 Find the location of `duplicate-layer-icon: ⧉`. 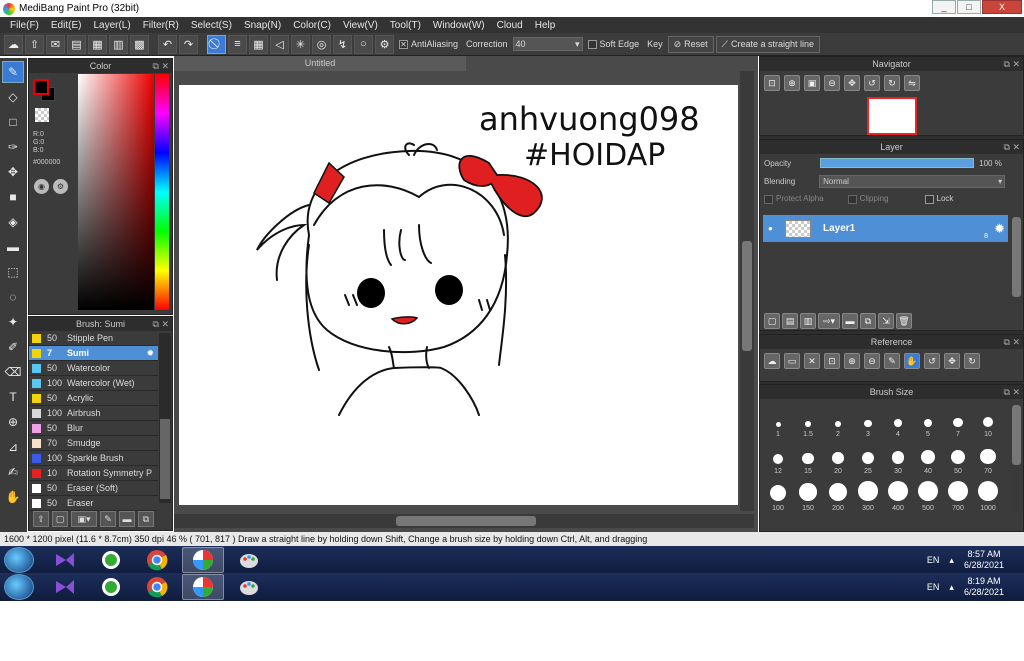

duplicate-layer-icon: ⧉ is located at coordinates (868, 321).